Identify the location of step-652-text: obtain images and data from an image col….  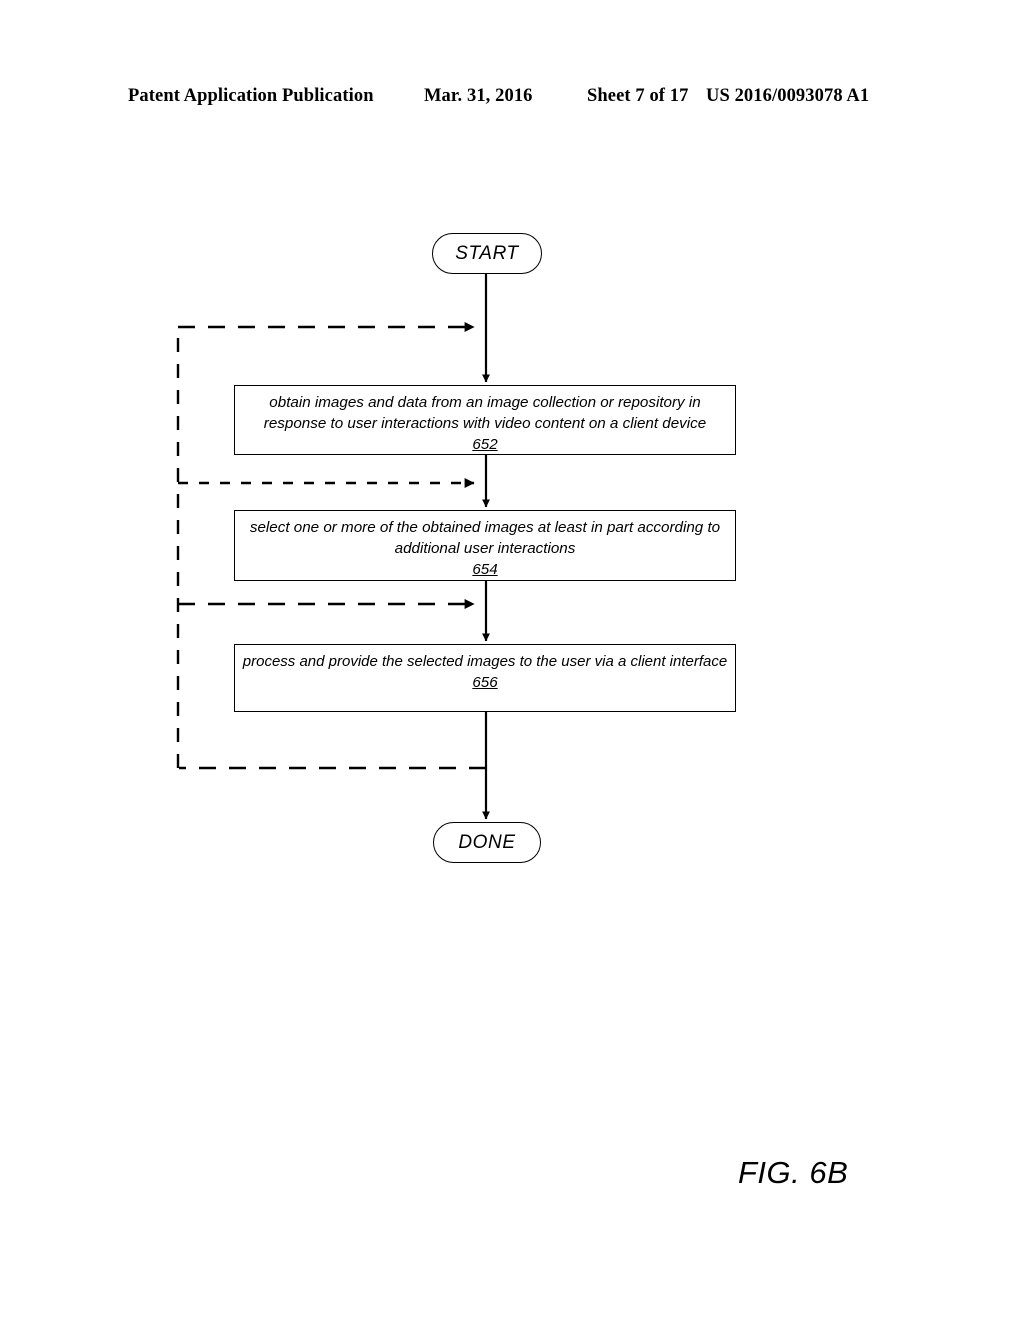
(485, 413).